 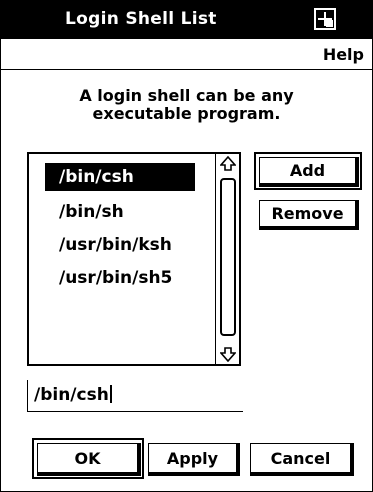 I want to click on shell-path-value: /bin/csh, so click(x=73, y=395).